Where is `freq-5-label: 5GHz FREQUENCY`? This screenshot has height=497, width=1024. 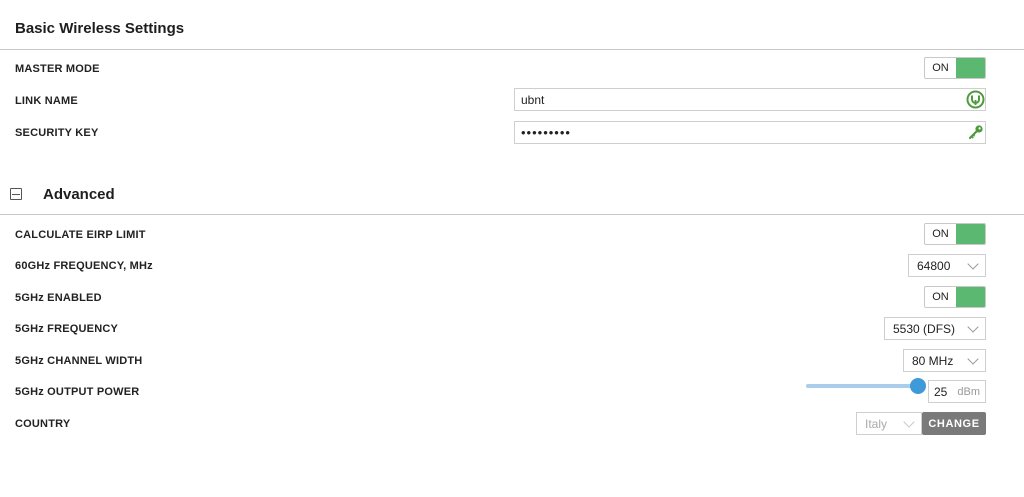 freq-5-label: 5GHz FREQUENCY is located at coordinates (67, 329).